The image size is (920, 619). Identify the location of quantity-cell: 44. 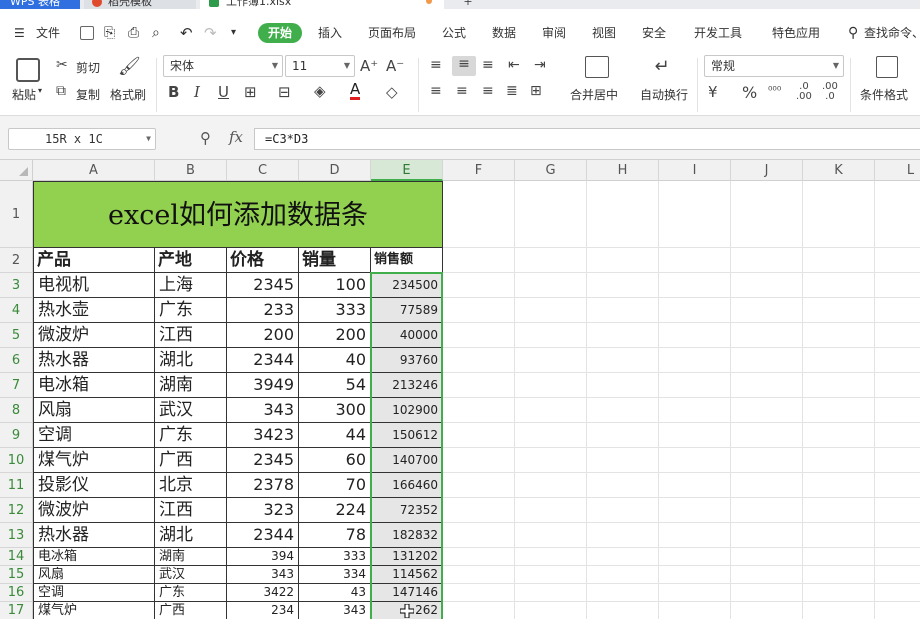
(335, 435).